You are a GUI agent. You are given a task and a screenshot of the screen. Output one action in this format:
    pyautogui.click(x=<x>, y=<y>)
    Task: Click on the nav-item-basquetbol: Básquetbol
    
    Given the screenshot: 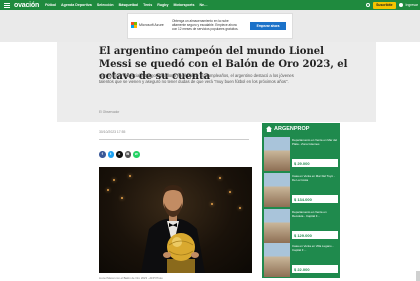 What is the action you would take?
    pyautogui.click(x=129, y=5)
    